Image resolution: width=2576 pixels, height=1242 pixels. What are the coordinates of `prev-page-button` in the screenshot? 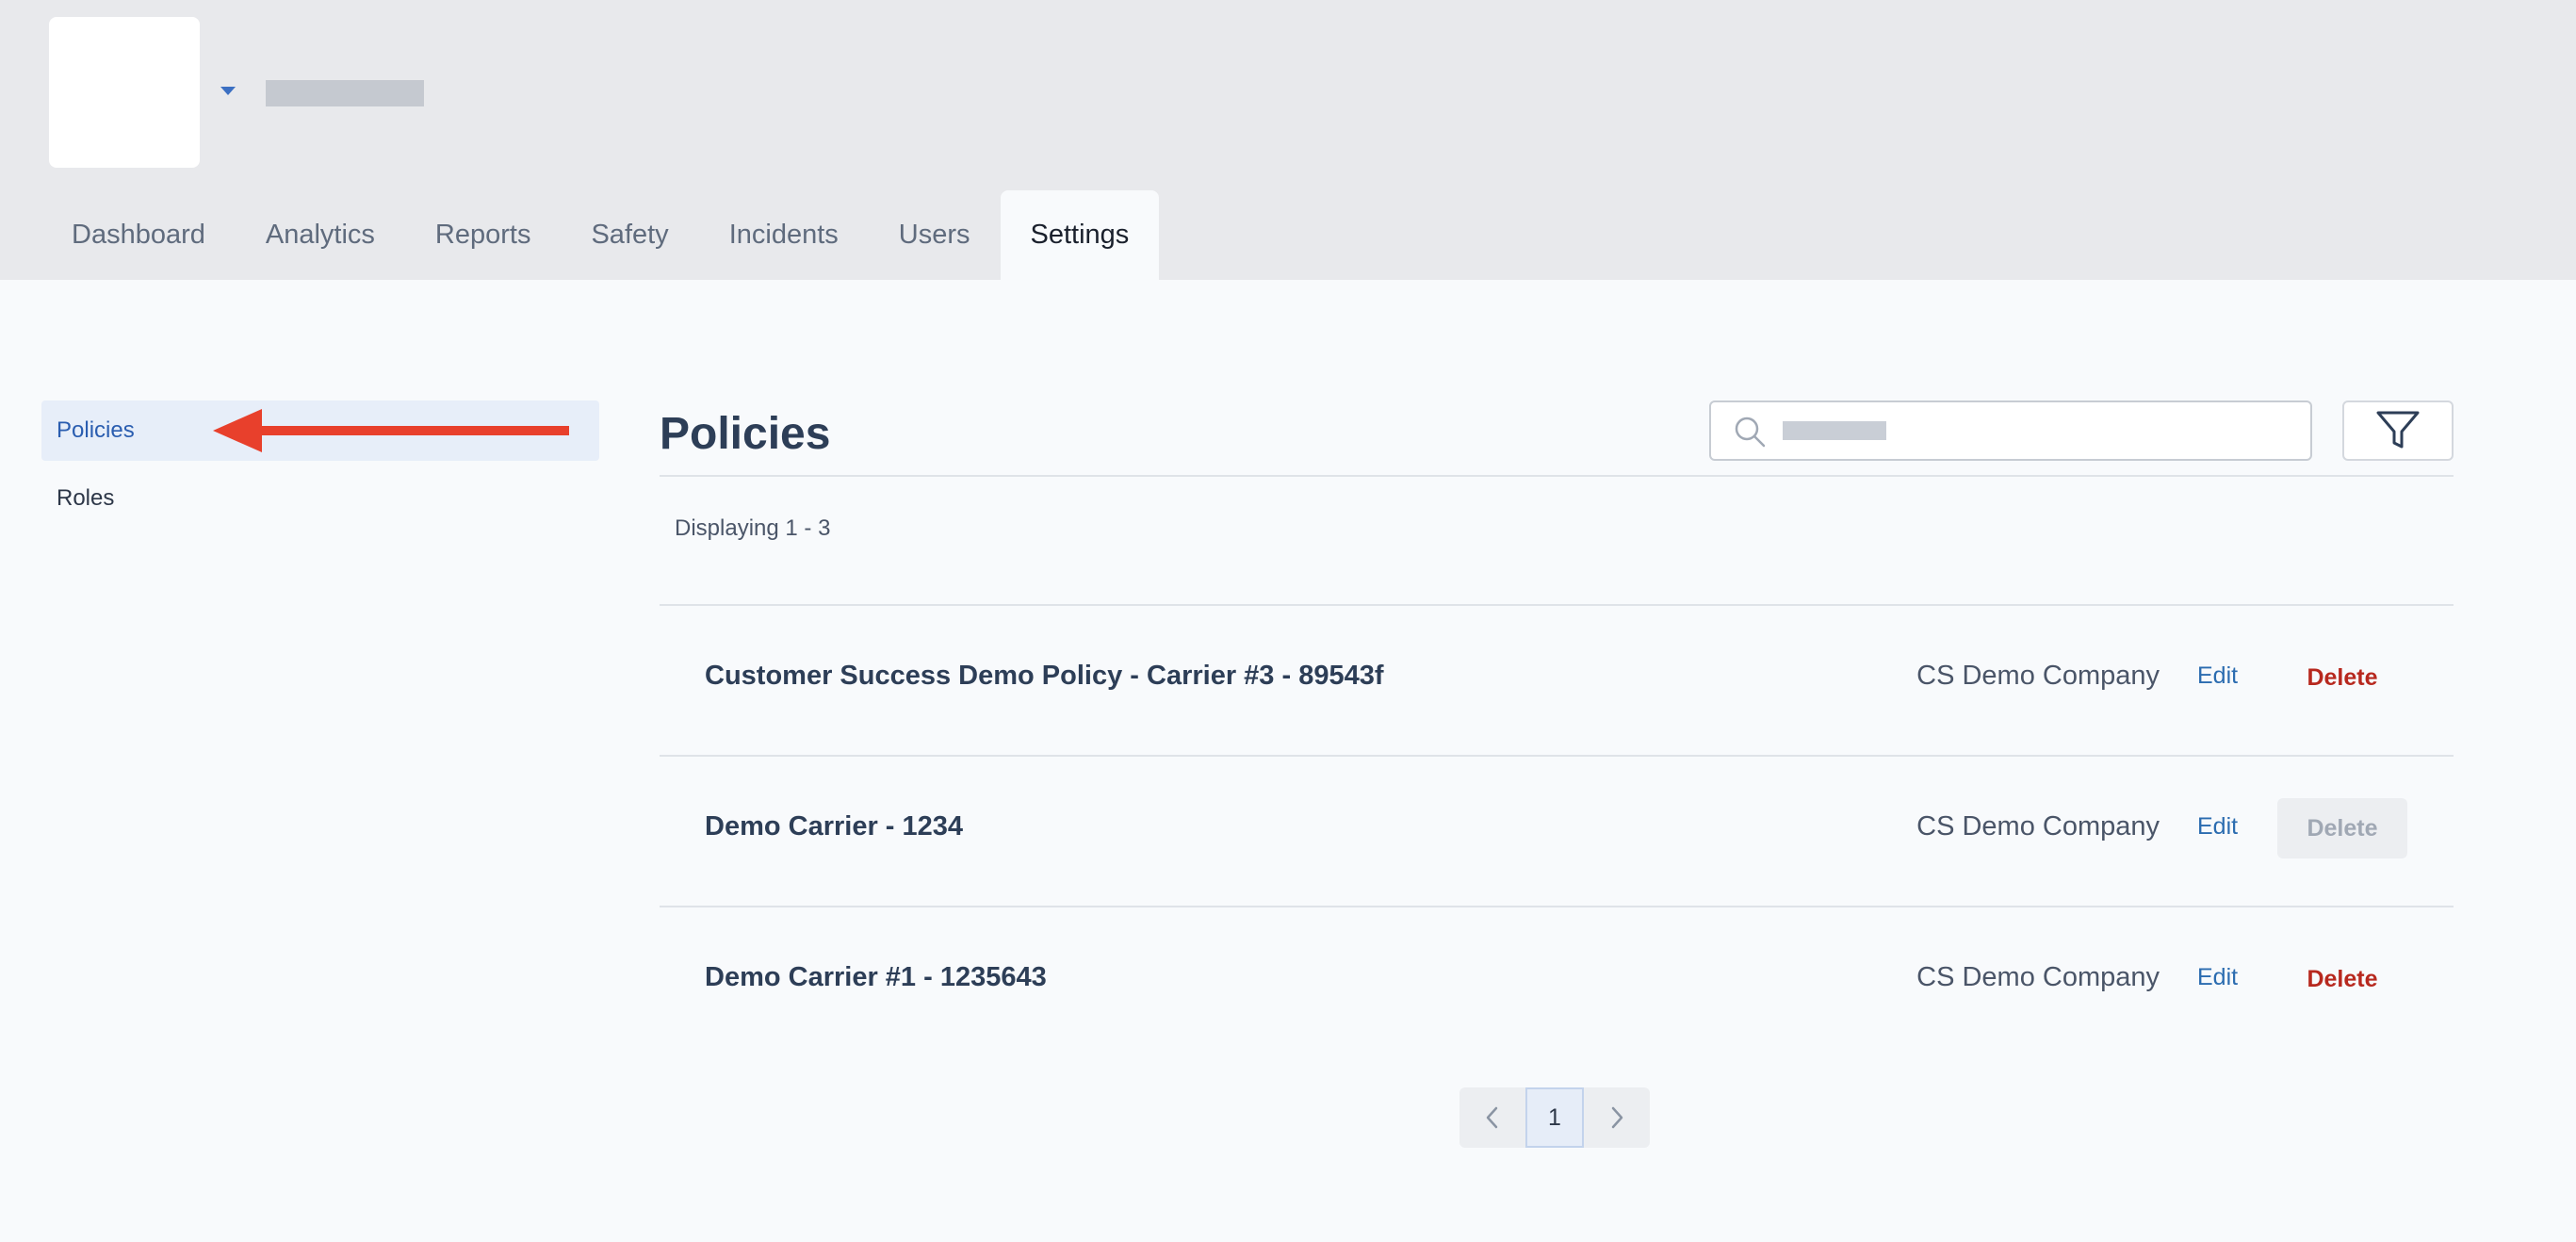 It's located at (1492, 1117).